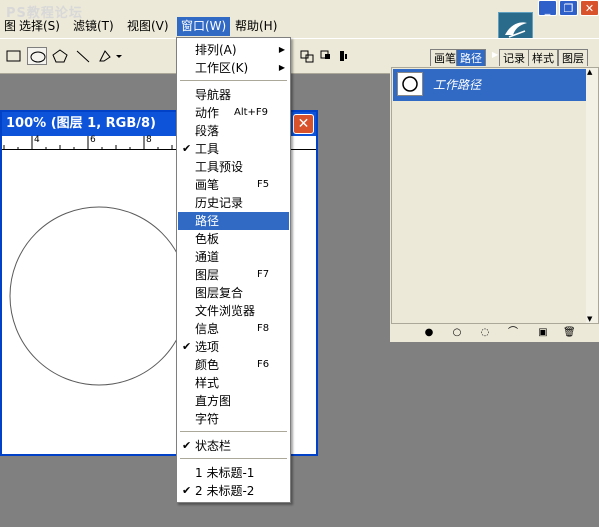 The width and height of the screenshot is (599, 527). Describe the element at coordinates (568, 8) in the screenshot. I see `restore-icon: ❐` at that location.